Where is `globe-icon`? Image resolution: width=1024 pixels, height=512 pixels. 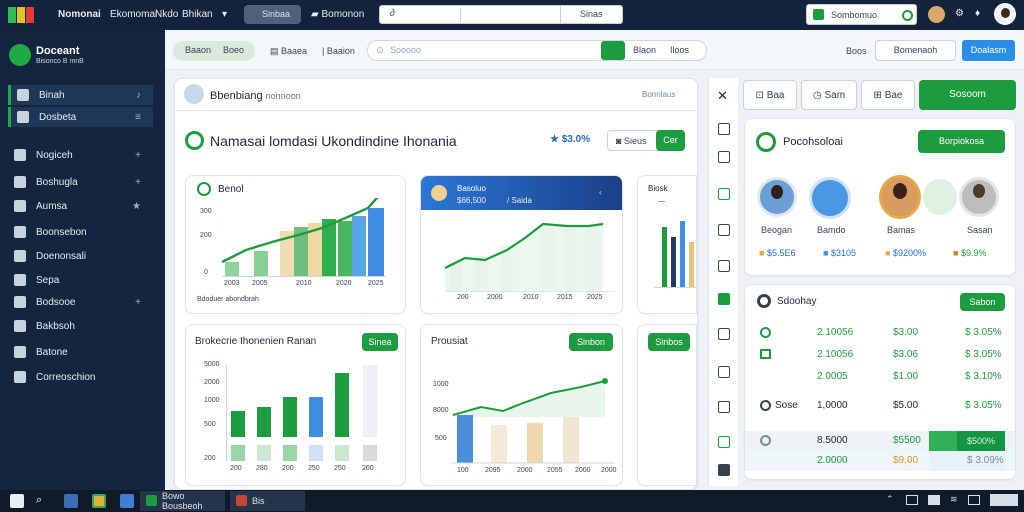 globe-icon is located at coordinates (20, 377).